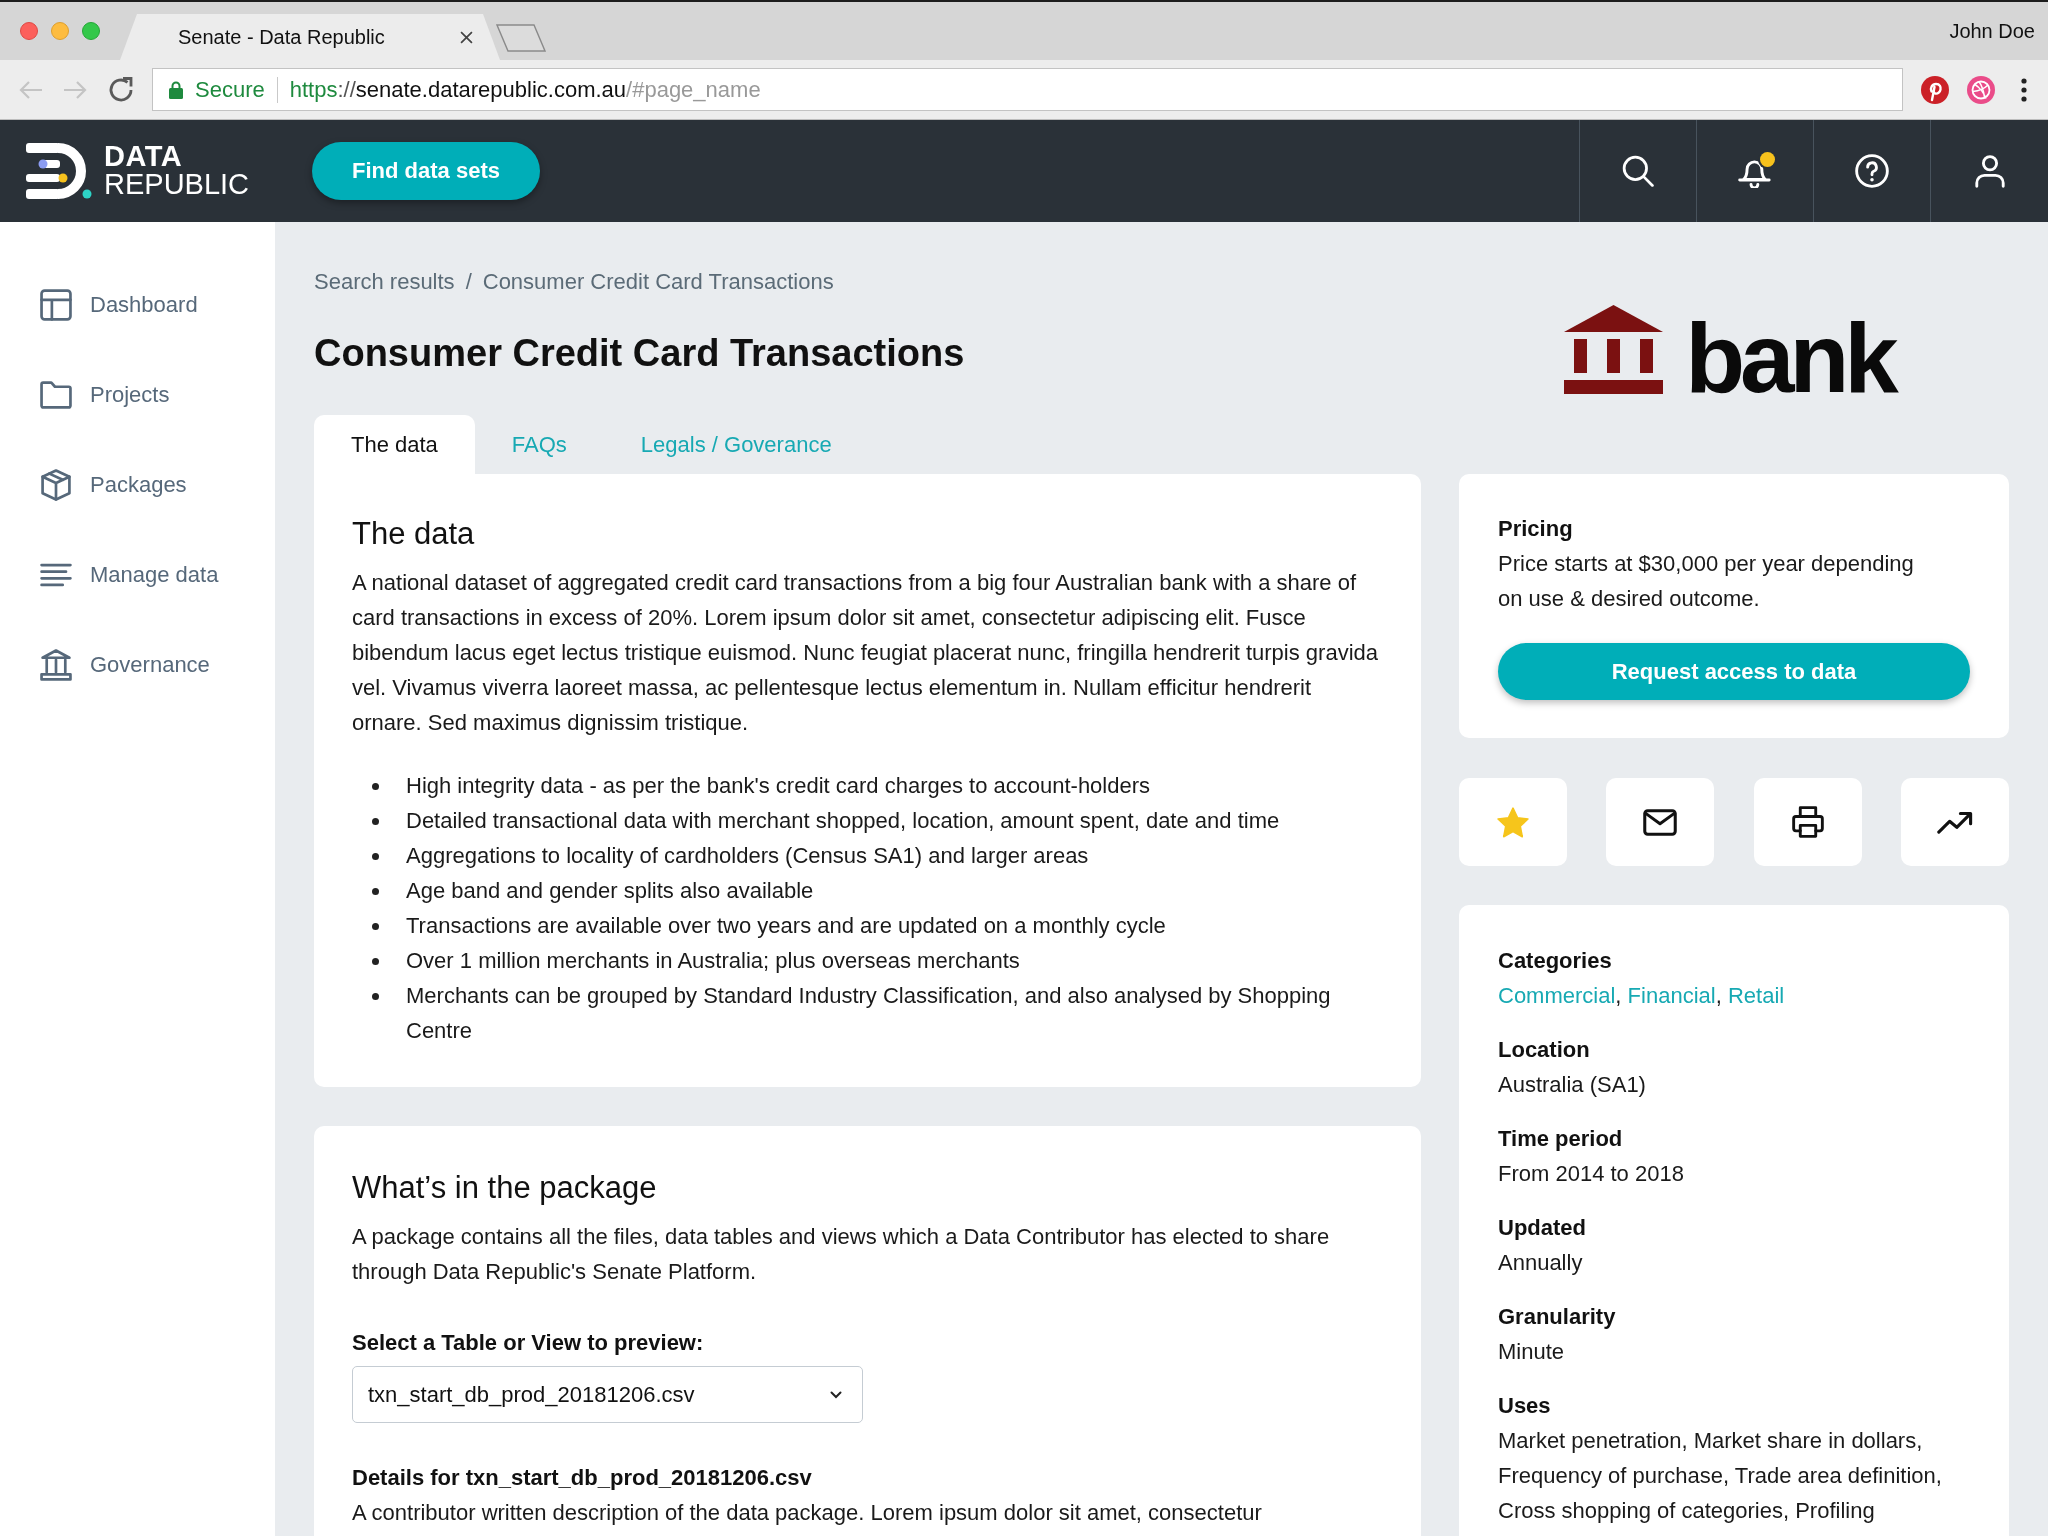 This screenshot has height=1536, width=2048. What do you see at coordinates (841, 1254) in the screenshot?
I see `description-text: A package contains all the files, data tables and views which a Data Contributor has elected to share through Data Republic's Senate Platform.` at bounding box center [841, 1254].